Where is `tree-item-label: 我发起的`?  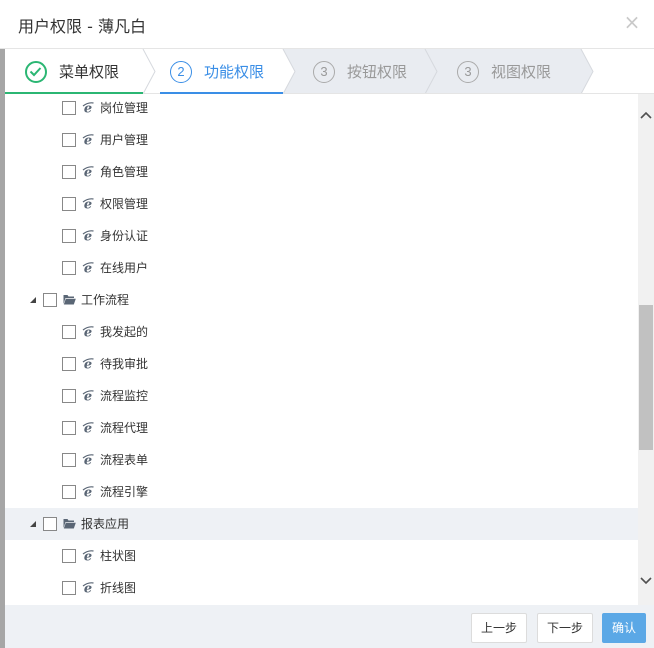
tree-item-label: 我发起的 is located at coordinates (124, 332).